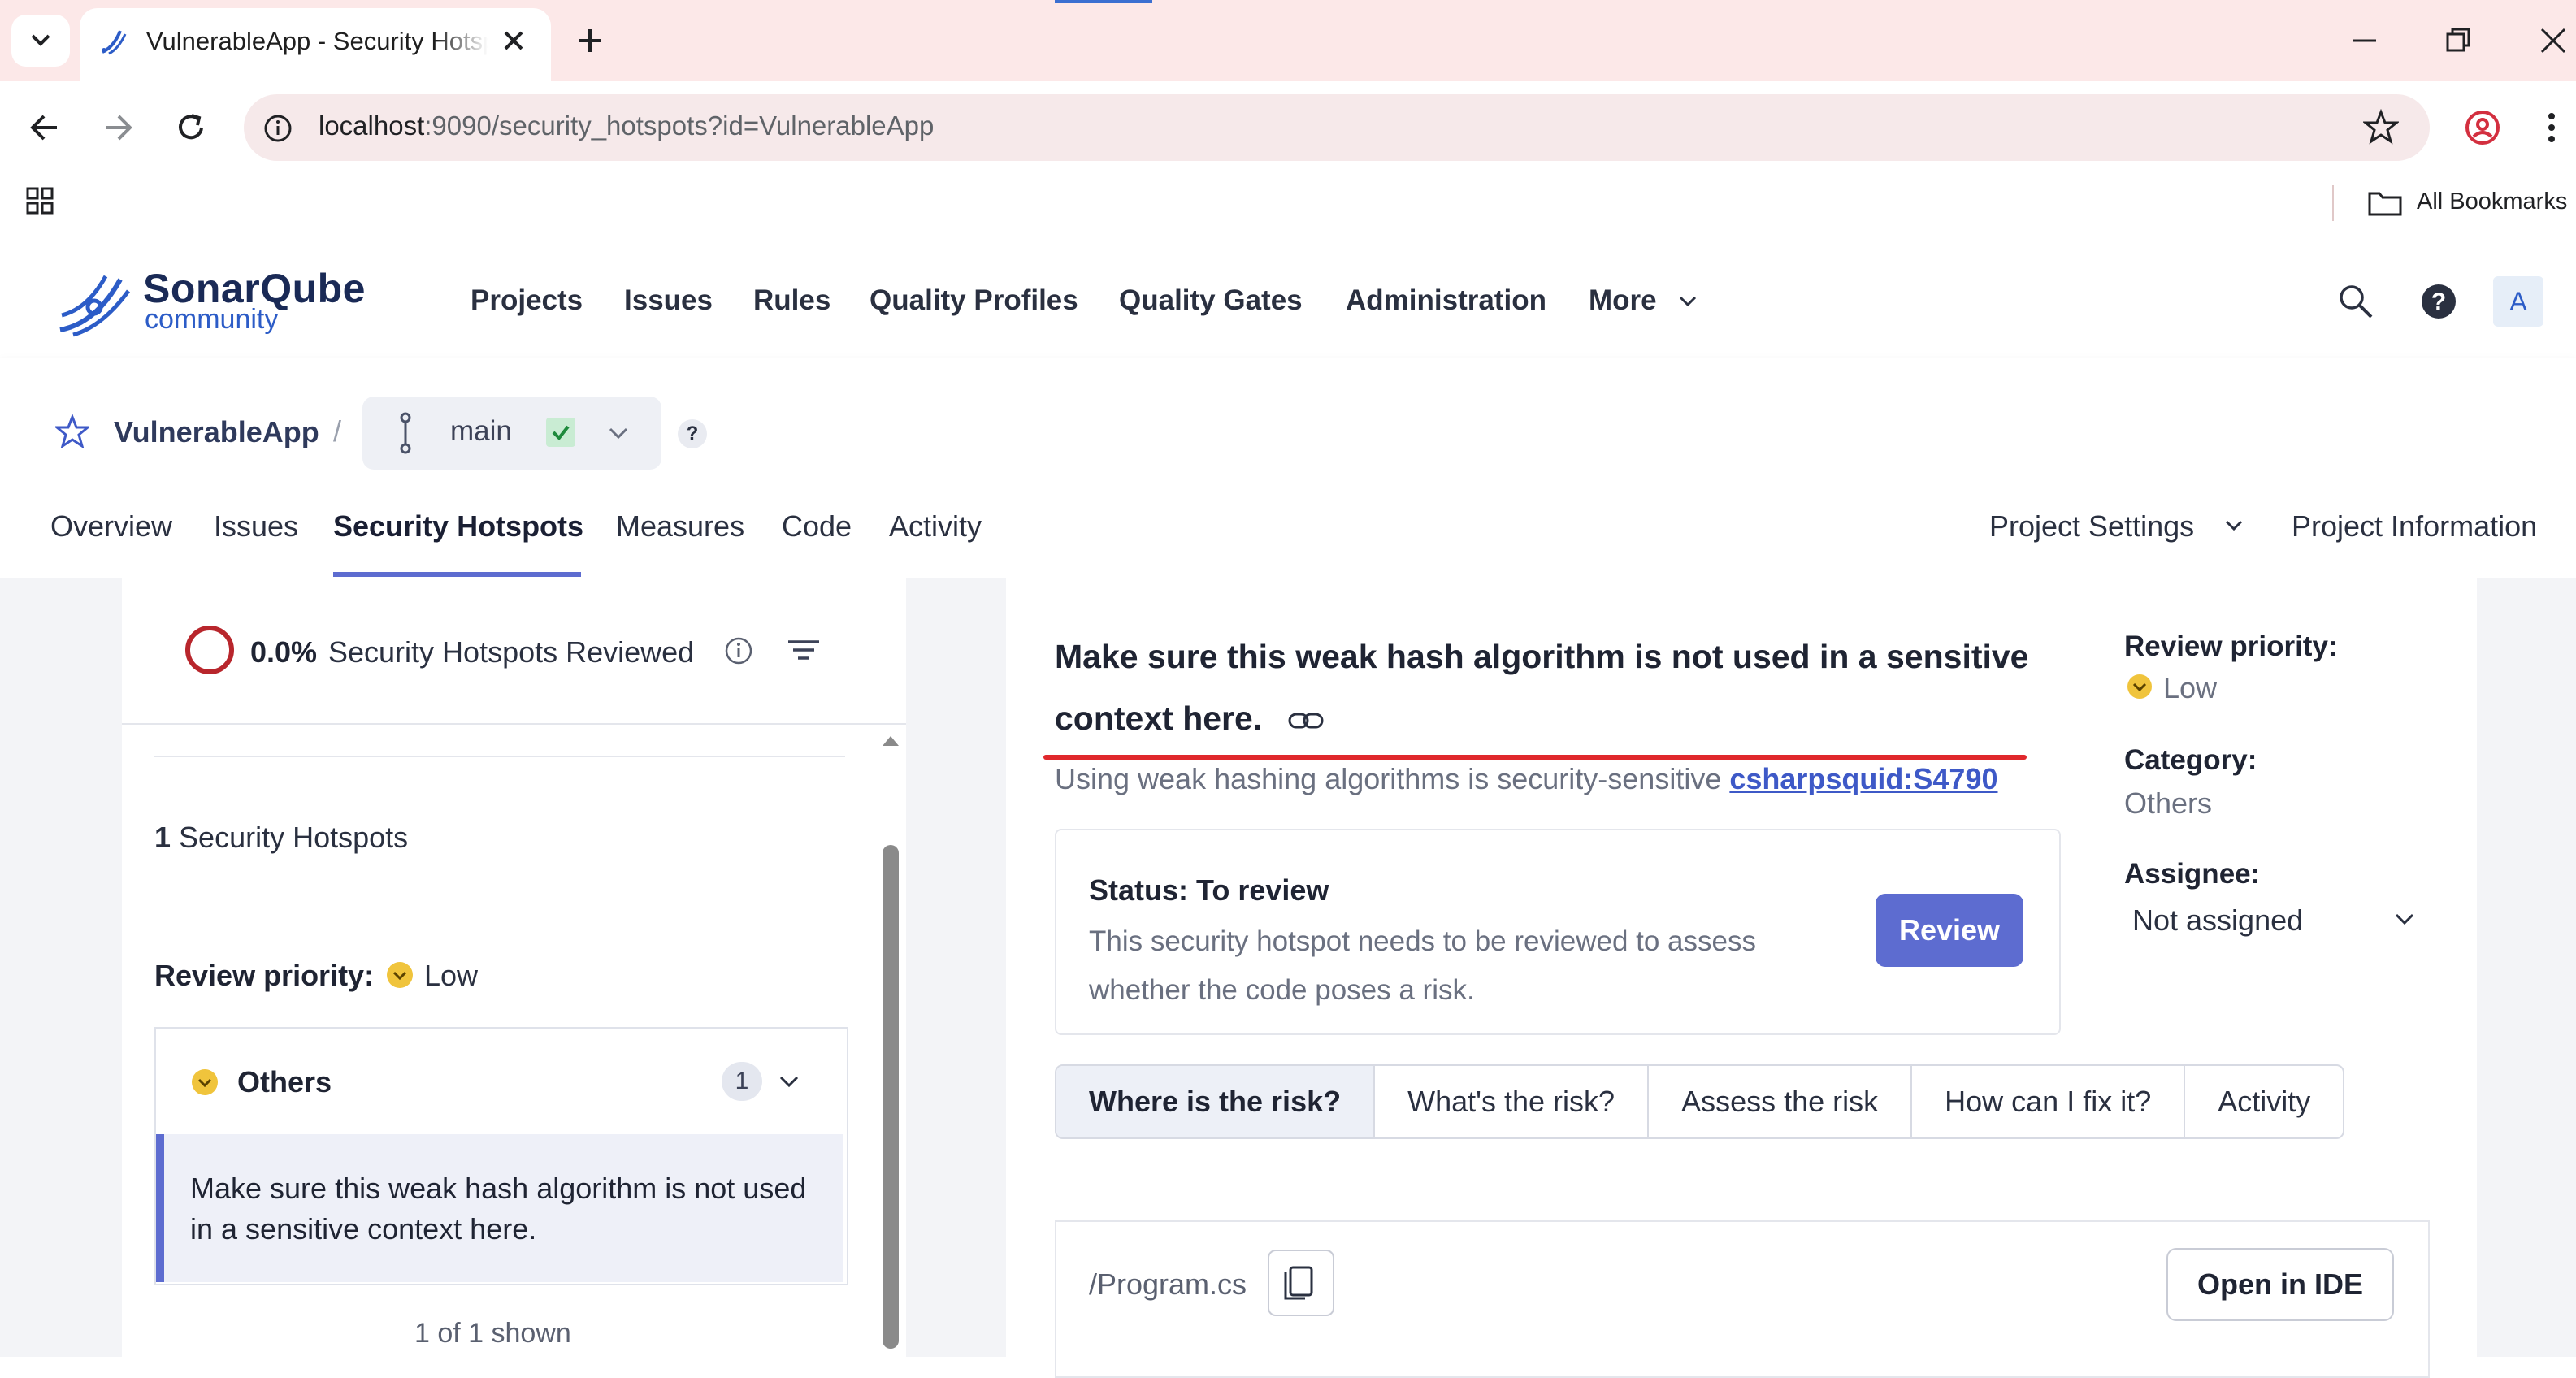  Describe the element at coordinates (1103, 1) in the screenshot. I see `tabbar-accent` at that location.